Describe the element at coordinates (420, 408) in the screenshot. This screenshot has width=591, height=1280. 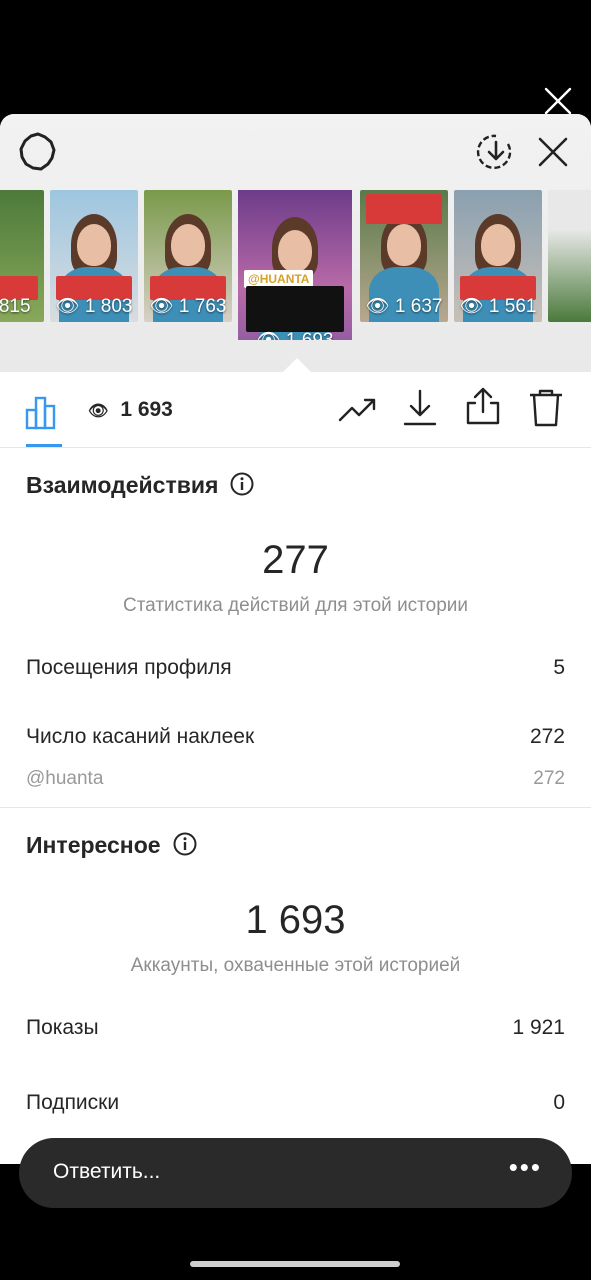
I see `download-icon` at that location.